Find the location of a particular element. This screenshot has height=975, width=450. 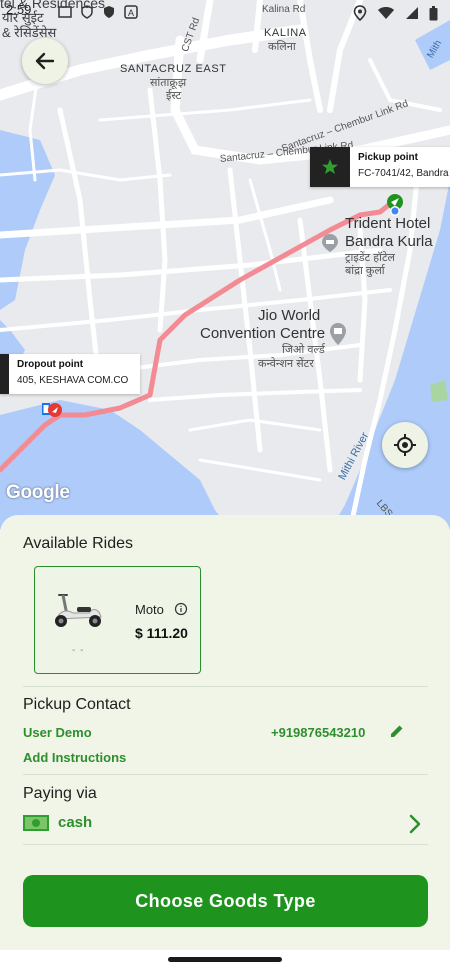

my-location-button is located at coordinates (405, 445).